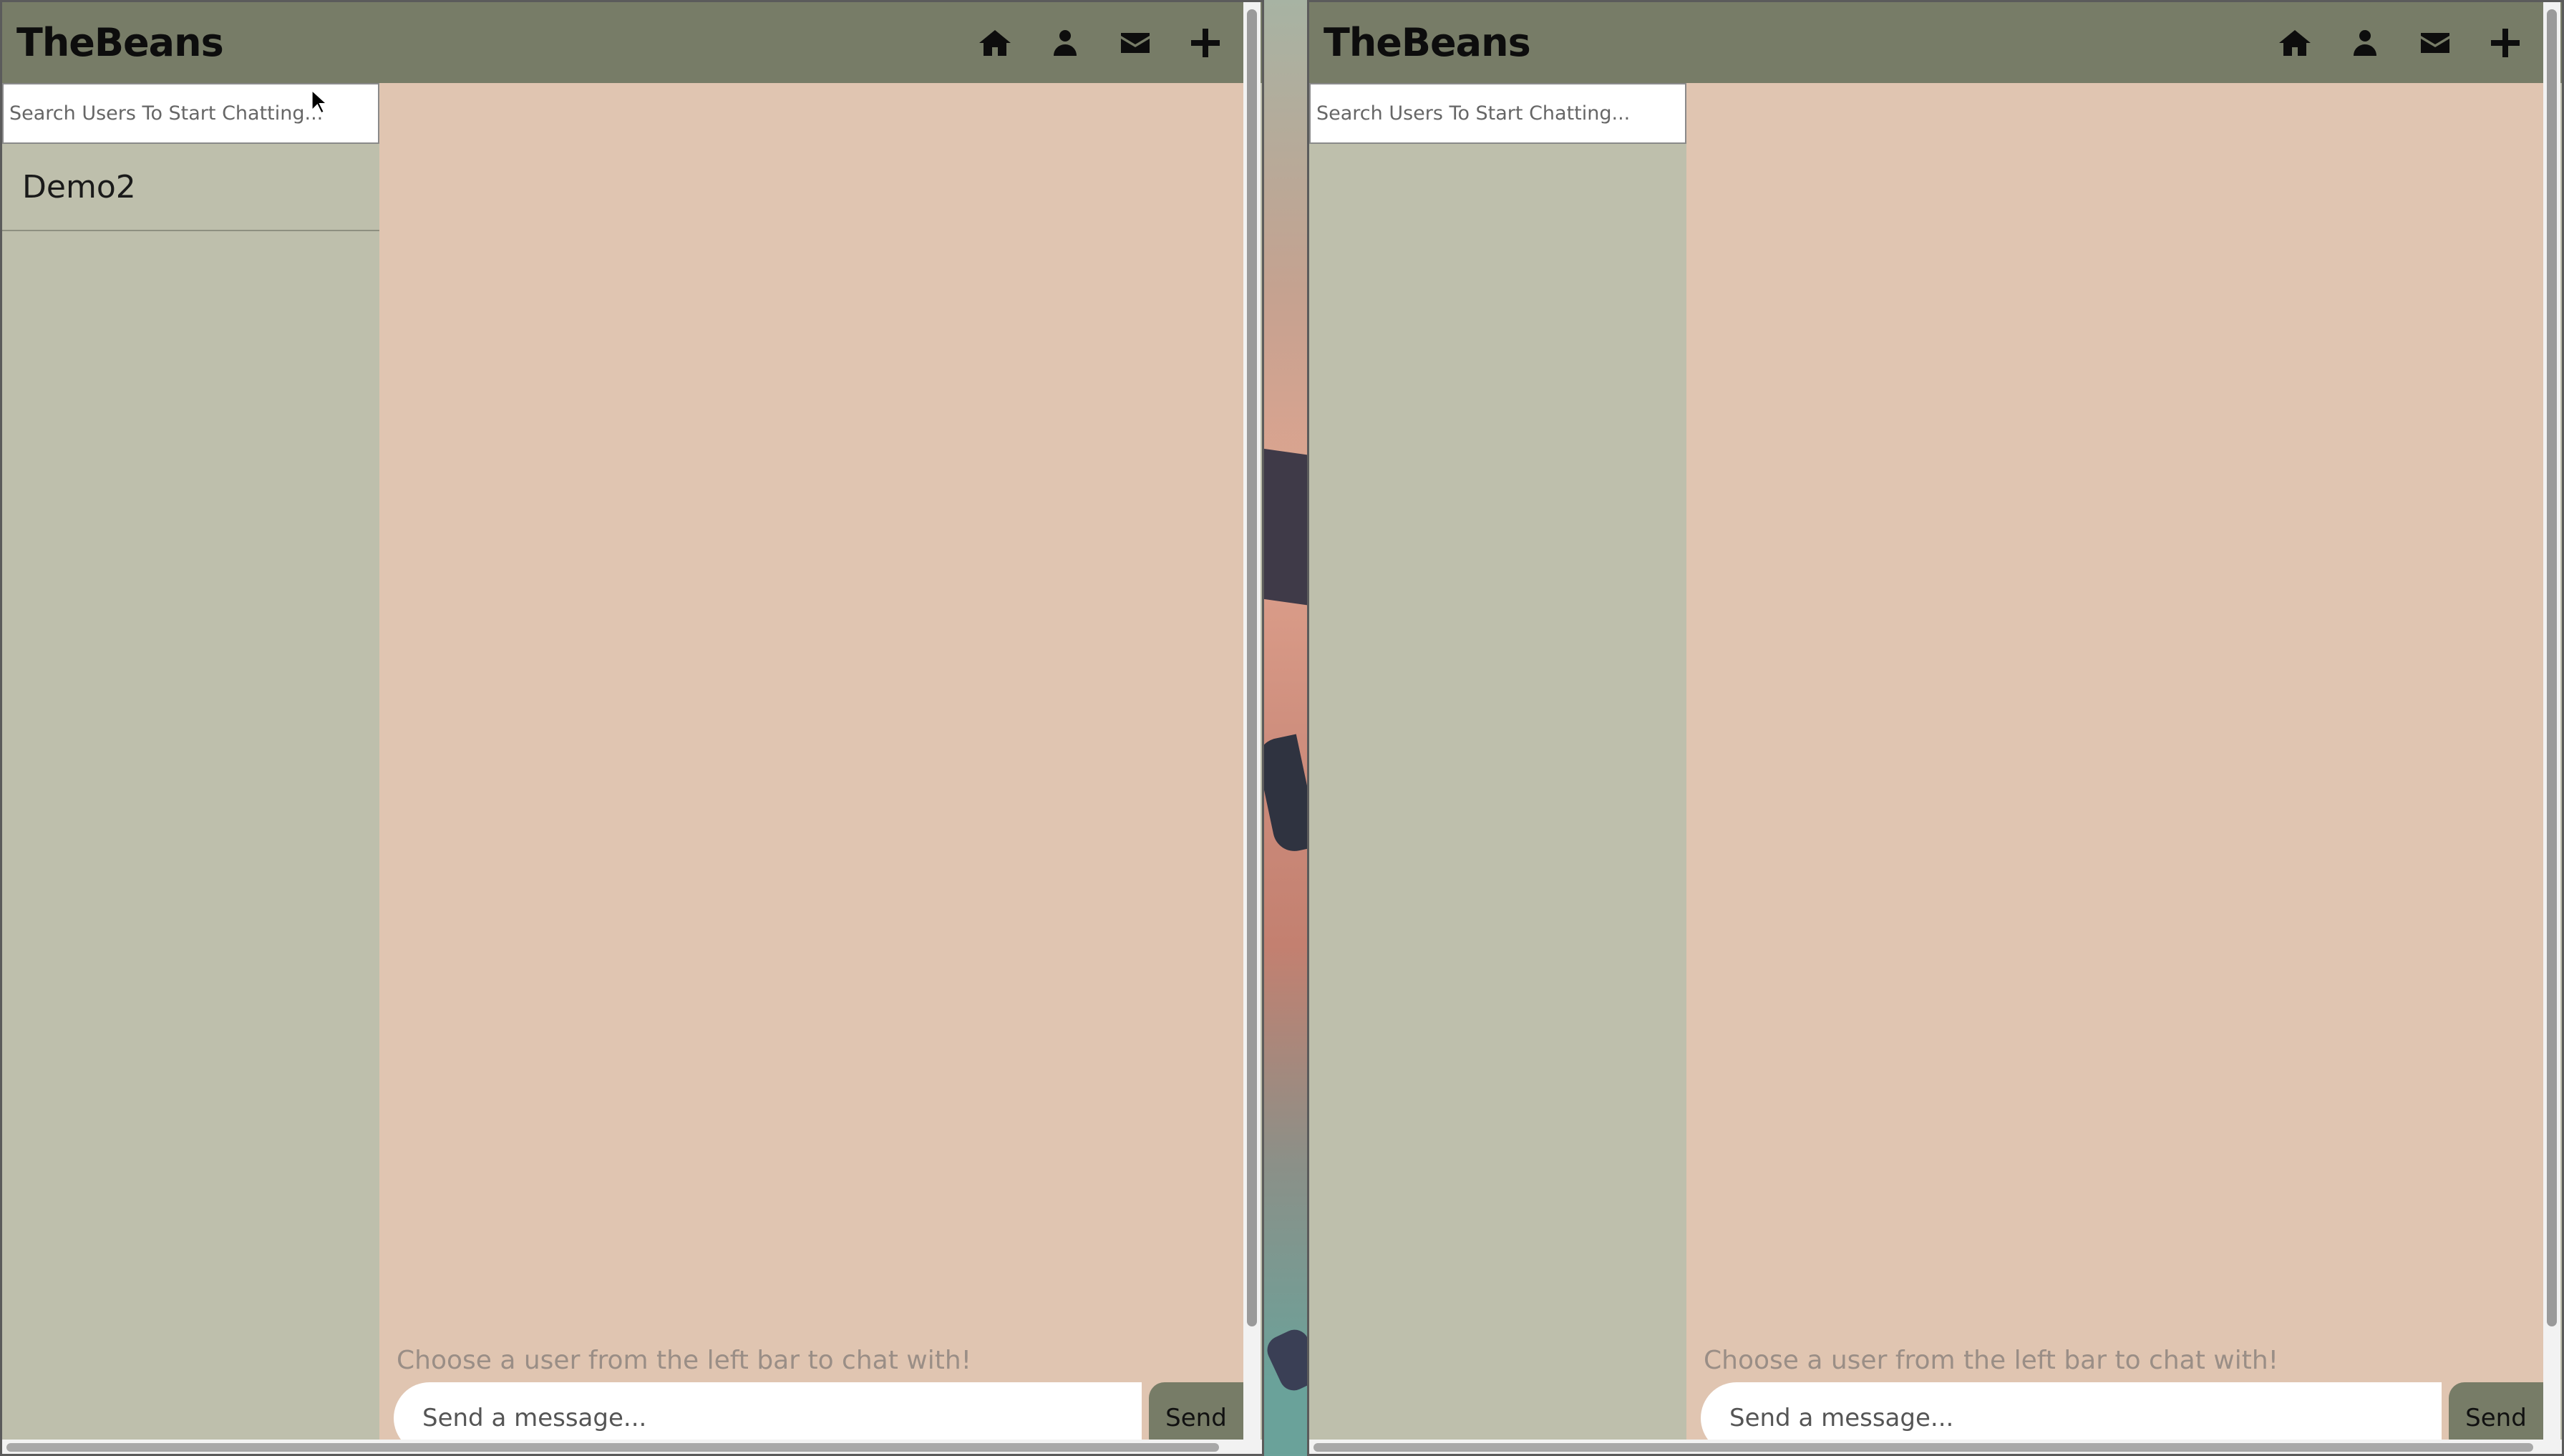 This screenshot has width=2564, height=1456. Describe the element at coordinates (1498, 113) in the screenshot. I see `search-users-input` at that location.